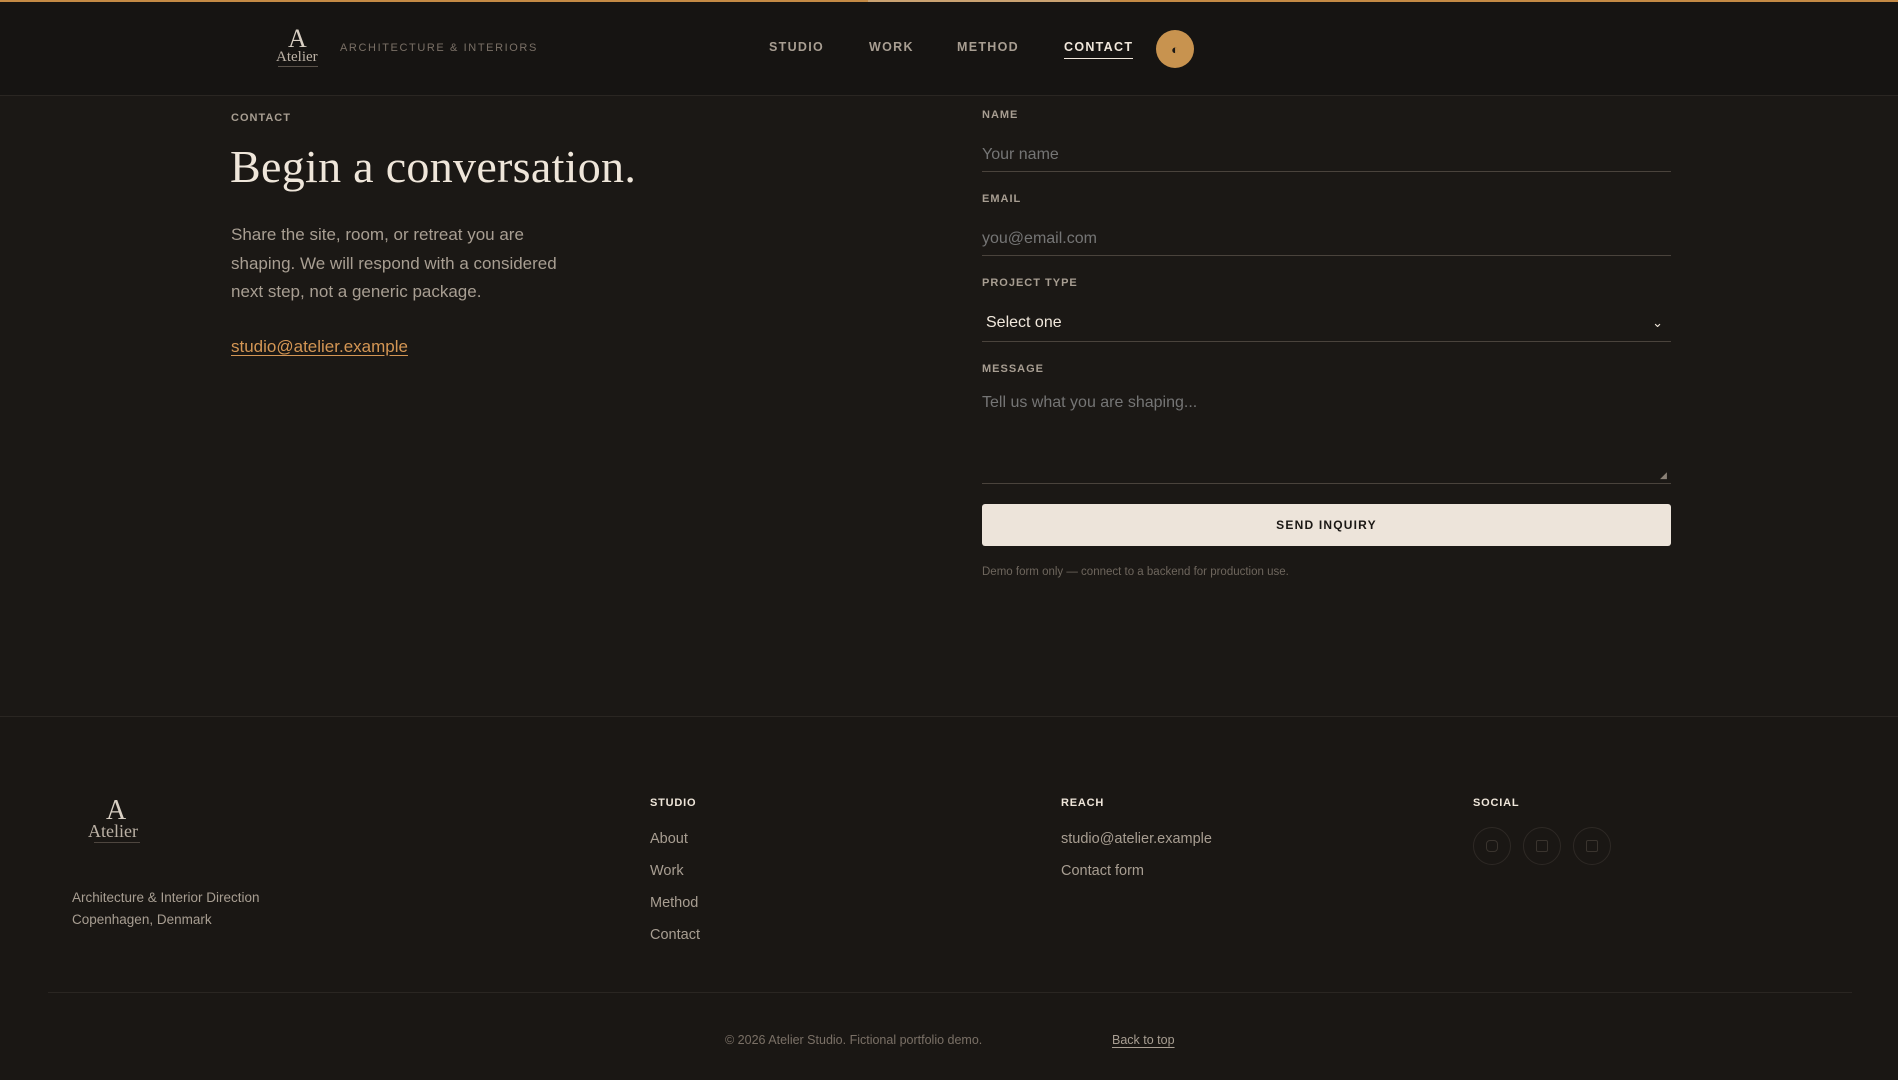 This screenshot has height=1080, width=1898. What do you see at coordinates (1002, 199) in the screenshot?
I see `email-label: EMAIL` at bounding box center [1002, 199].